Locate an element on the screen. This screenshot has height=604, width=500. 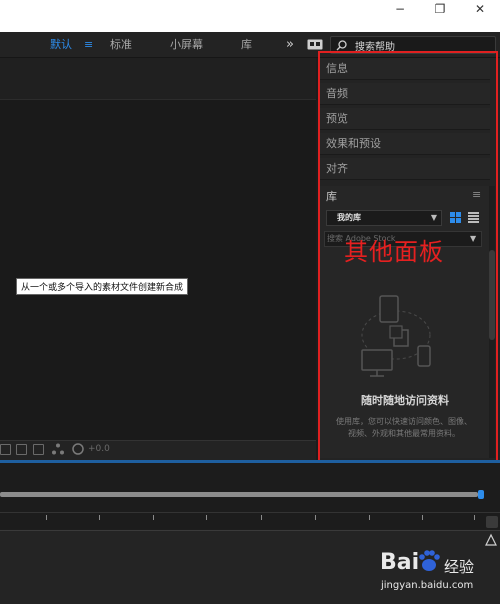
work-area-end-handle is located at coordinates (481, 494).